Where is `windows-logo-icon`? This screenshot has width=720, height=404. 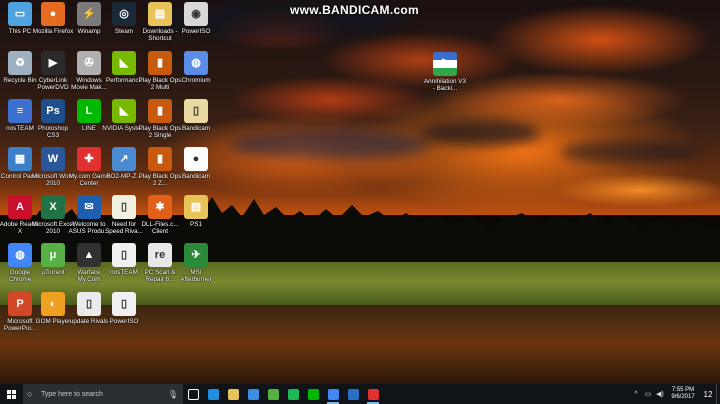
windows-logo-icon is located at coordinates (11, 394).